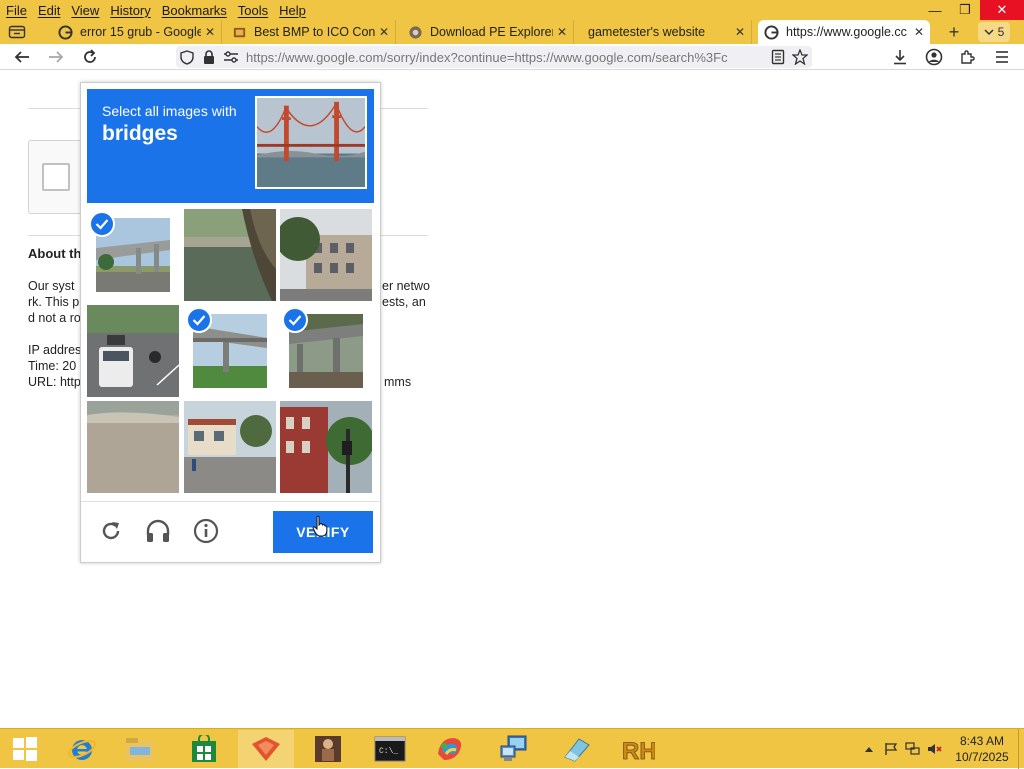 Image resolution: width=1024 pixels, height=769 pixels. Describe the element at coordinates (982, 741) in the screenshot. I see `clock-time: 8:43 AM` at that location.